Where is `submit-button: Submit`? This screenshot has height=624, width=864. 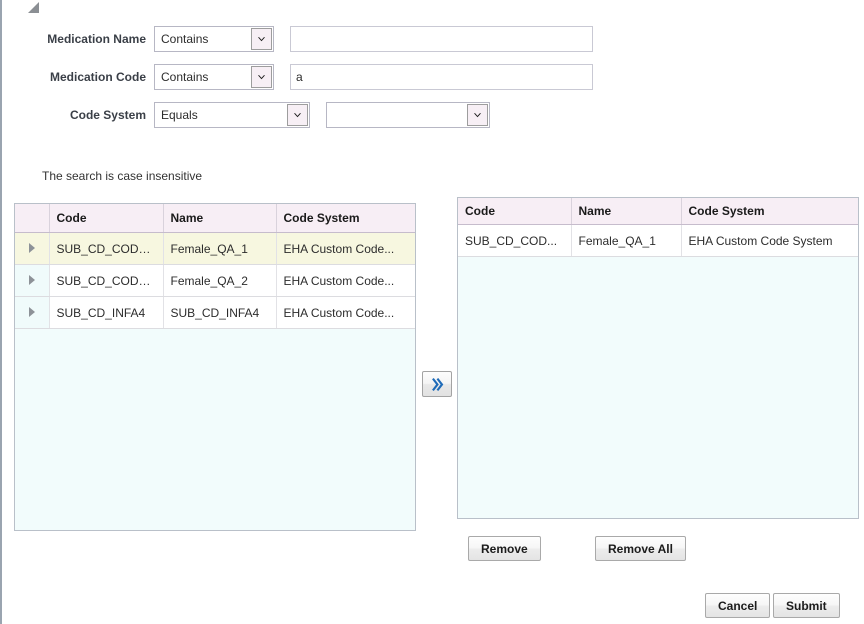
submit-button: Submit is located at coordinates (806, 605).